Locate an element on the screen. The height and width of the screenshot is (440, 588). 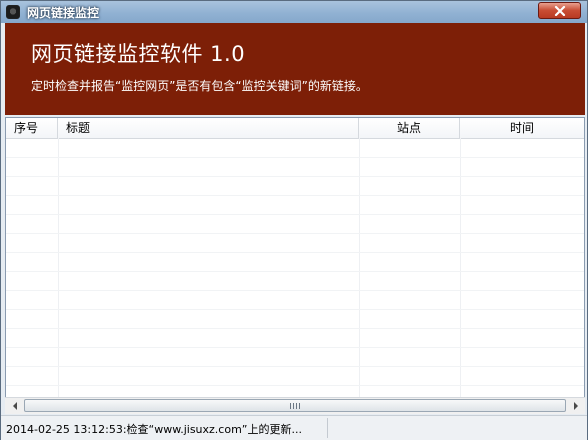
column-header-time: 时间 is located at coordinates (522, 128).